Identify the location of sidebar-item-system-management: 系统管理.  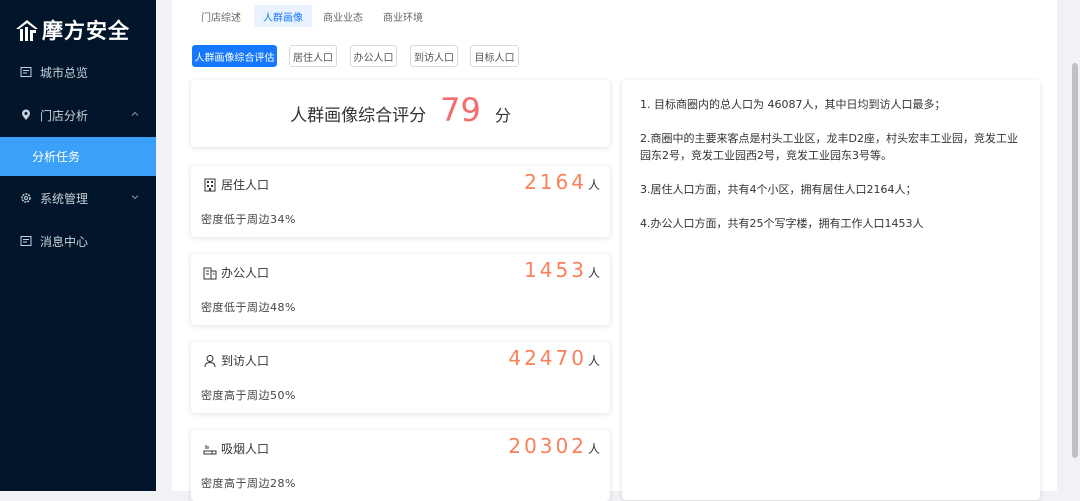
(78, 198).